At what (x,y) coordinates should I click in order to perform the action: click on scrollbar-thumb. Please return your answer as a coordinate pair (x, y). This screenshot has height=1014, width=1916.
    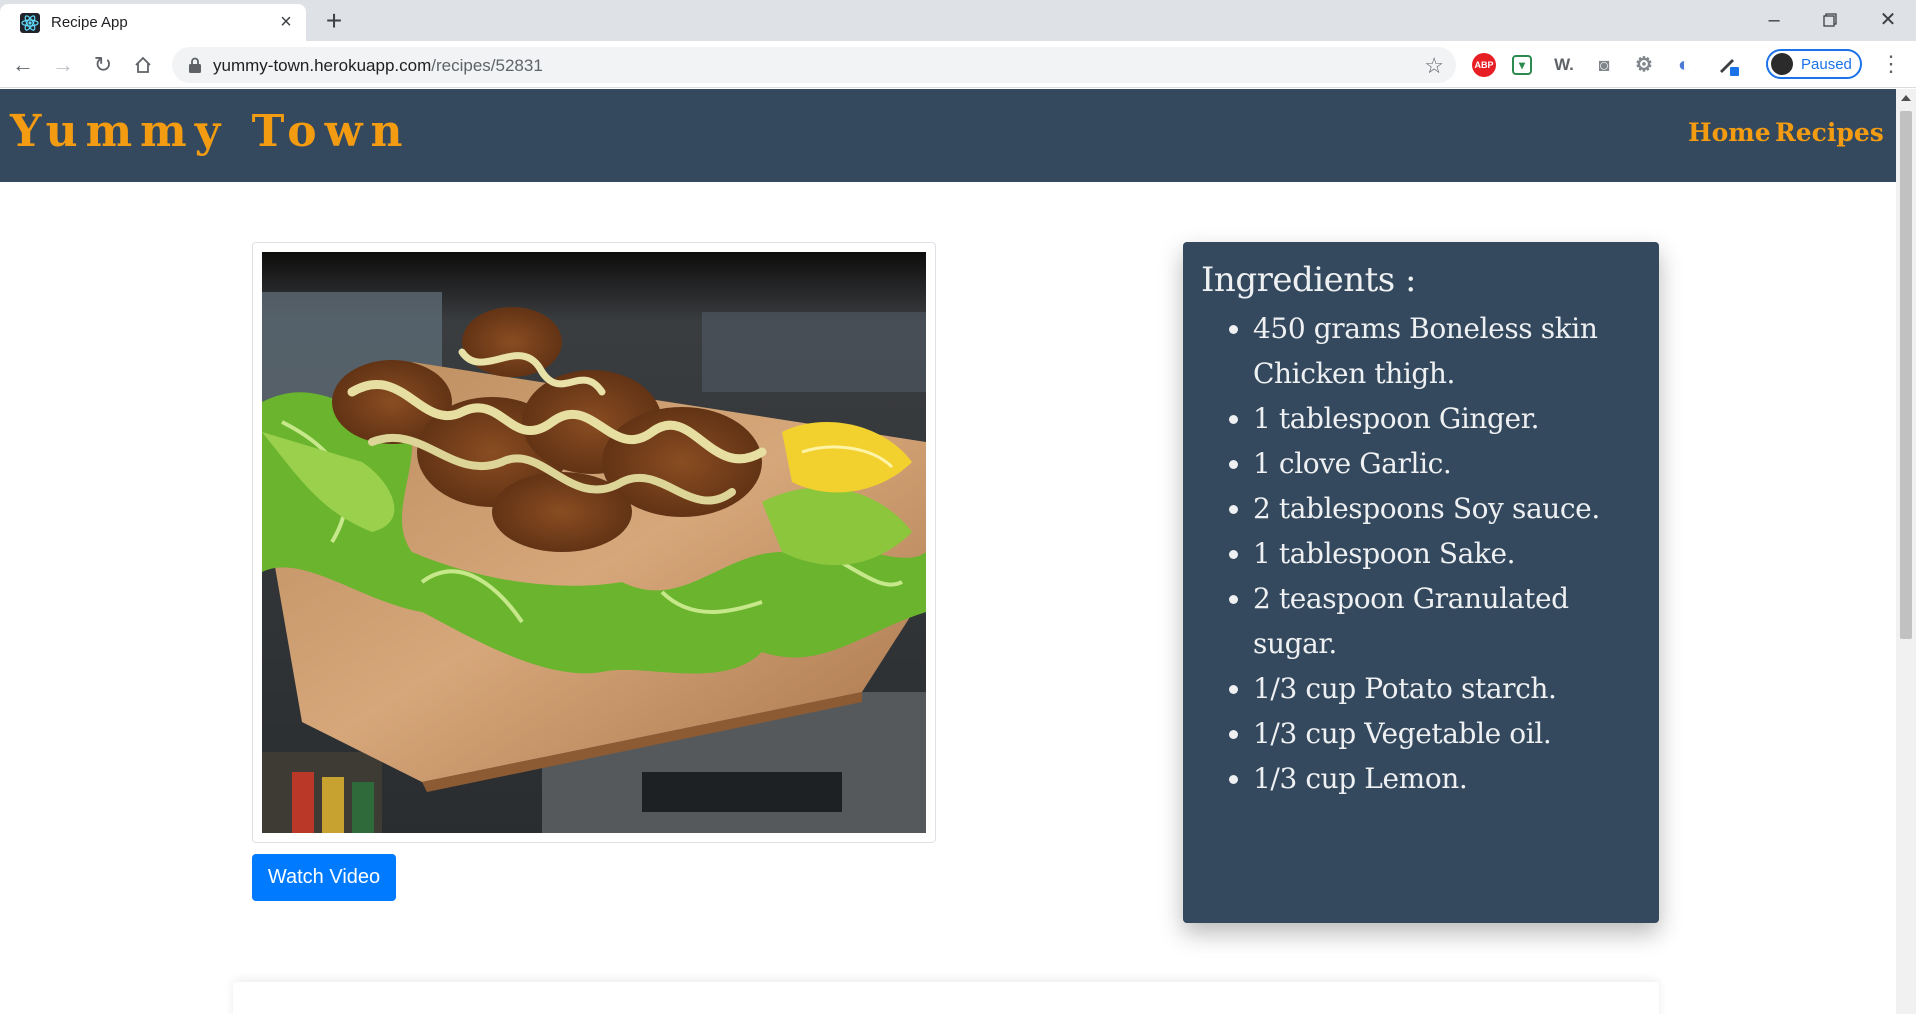
    Looking at the image, I should click on (1906, 375).